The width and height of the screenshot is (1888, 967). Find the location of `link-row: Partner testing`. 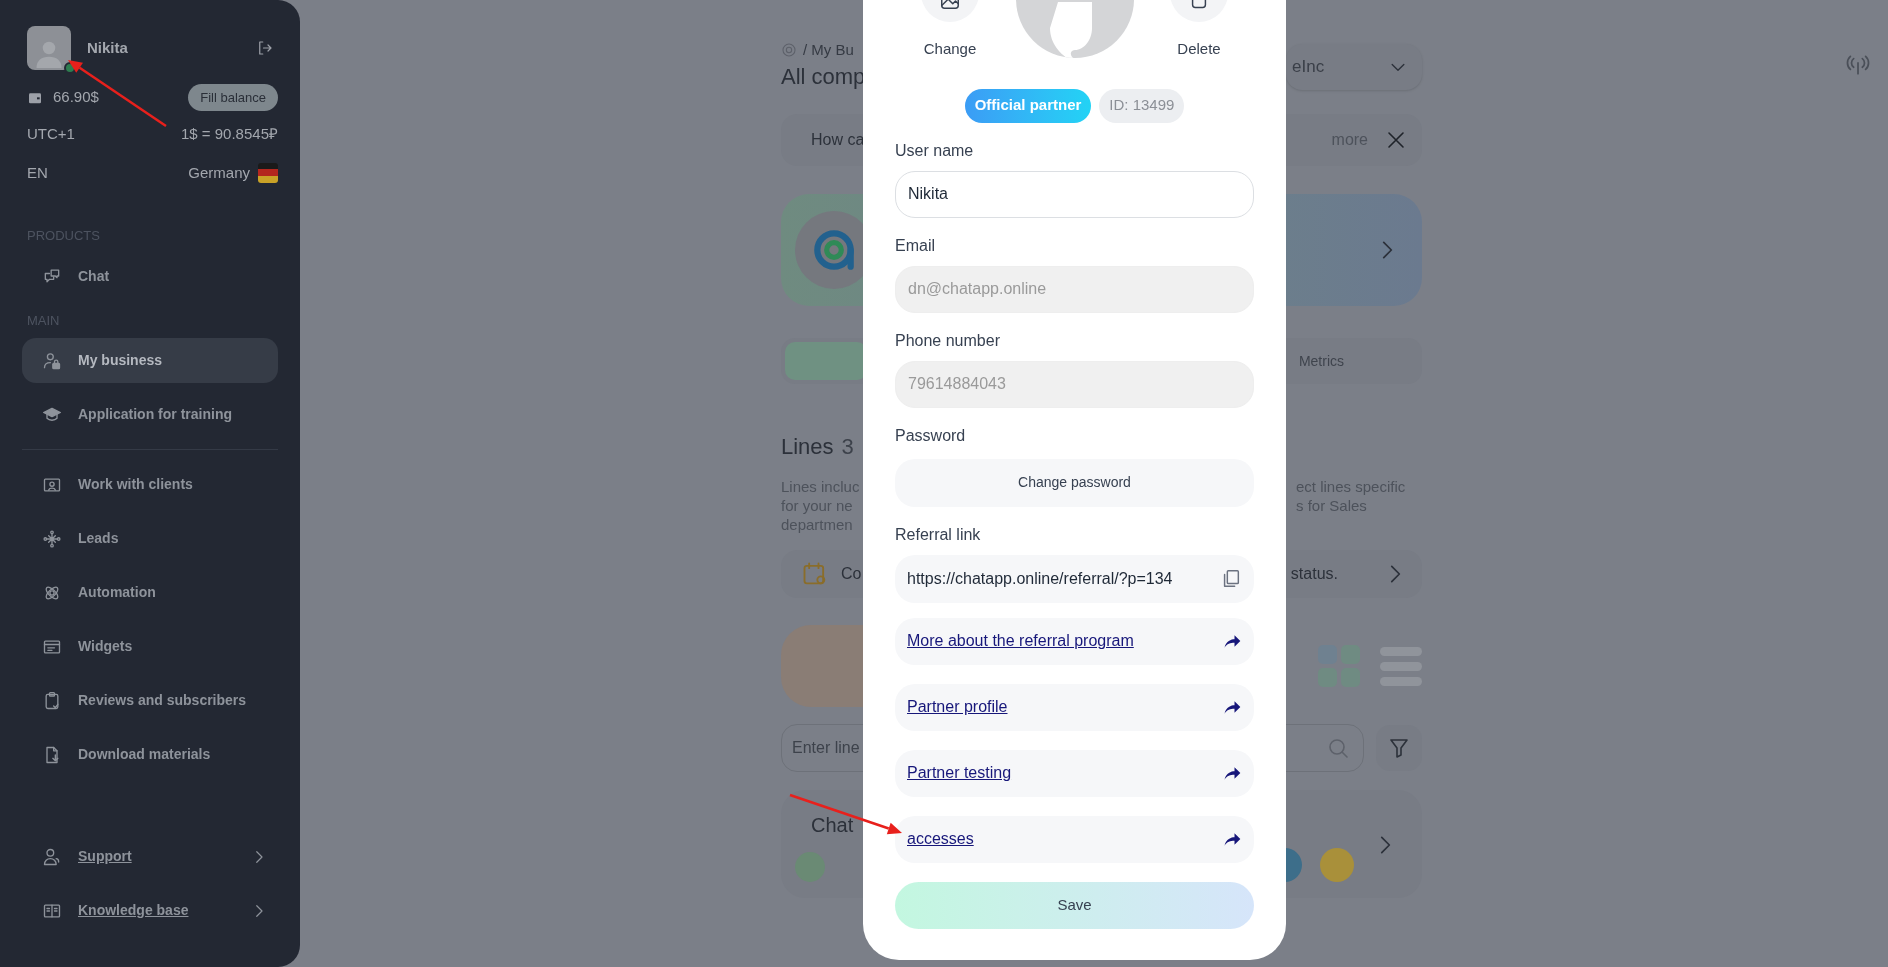

link-row: Partner testing is located at coordinates (1074, 773).